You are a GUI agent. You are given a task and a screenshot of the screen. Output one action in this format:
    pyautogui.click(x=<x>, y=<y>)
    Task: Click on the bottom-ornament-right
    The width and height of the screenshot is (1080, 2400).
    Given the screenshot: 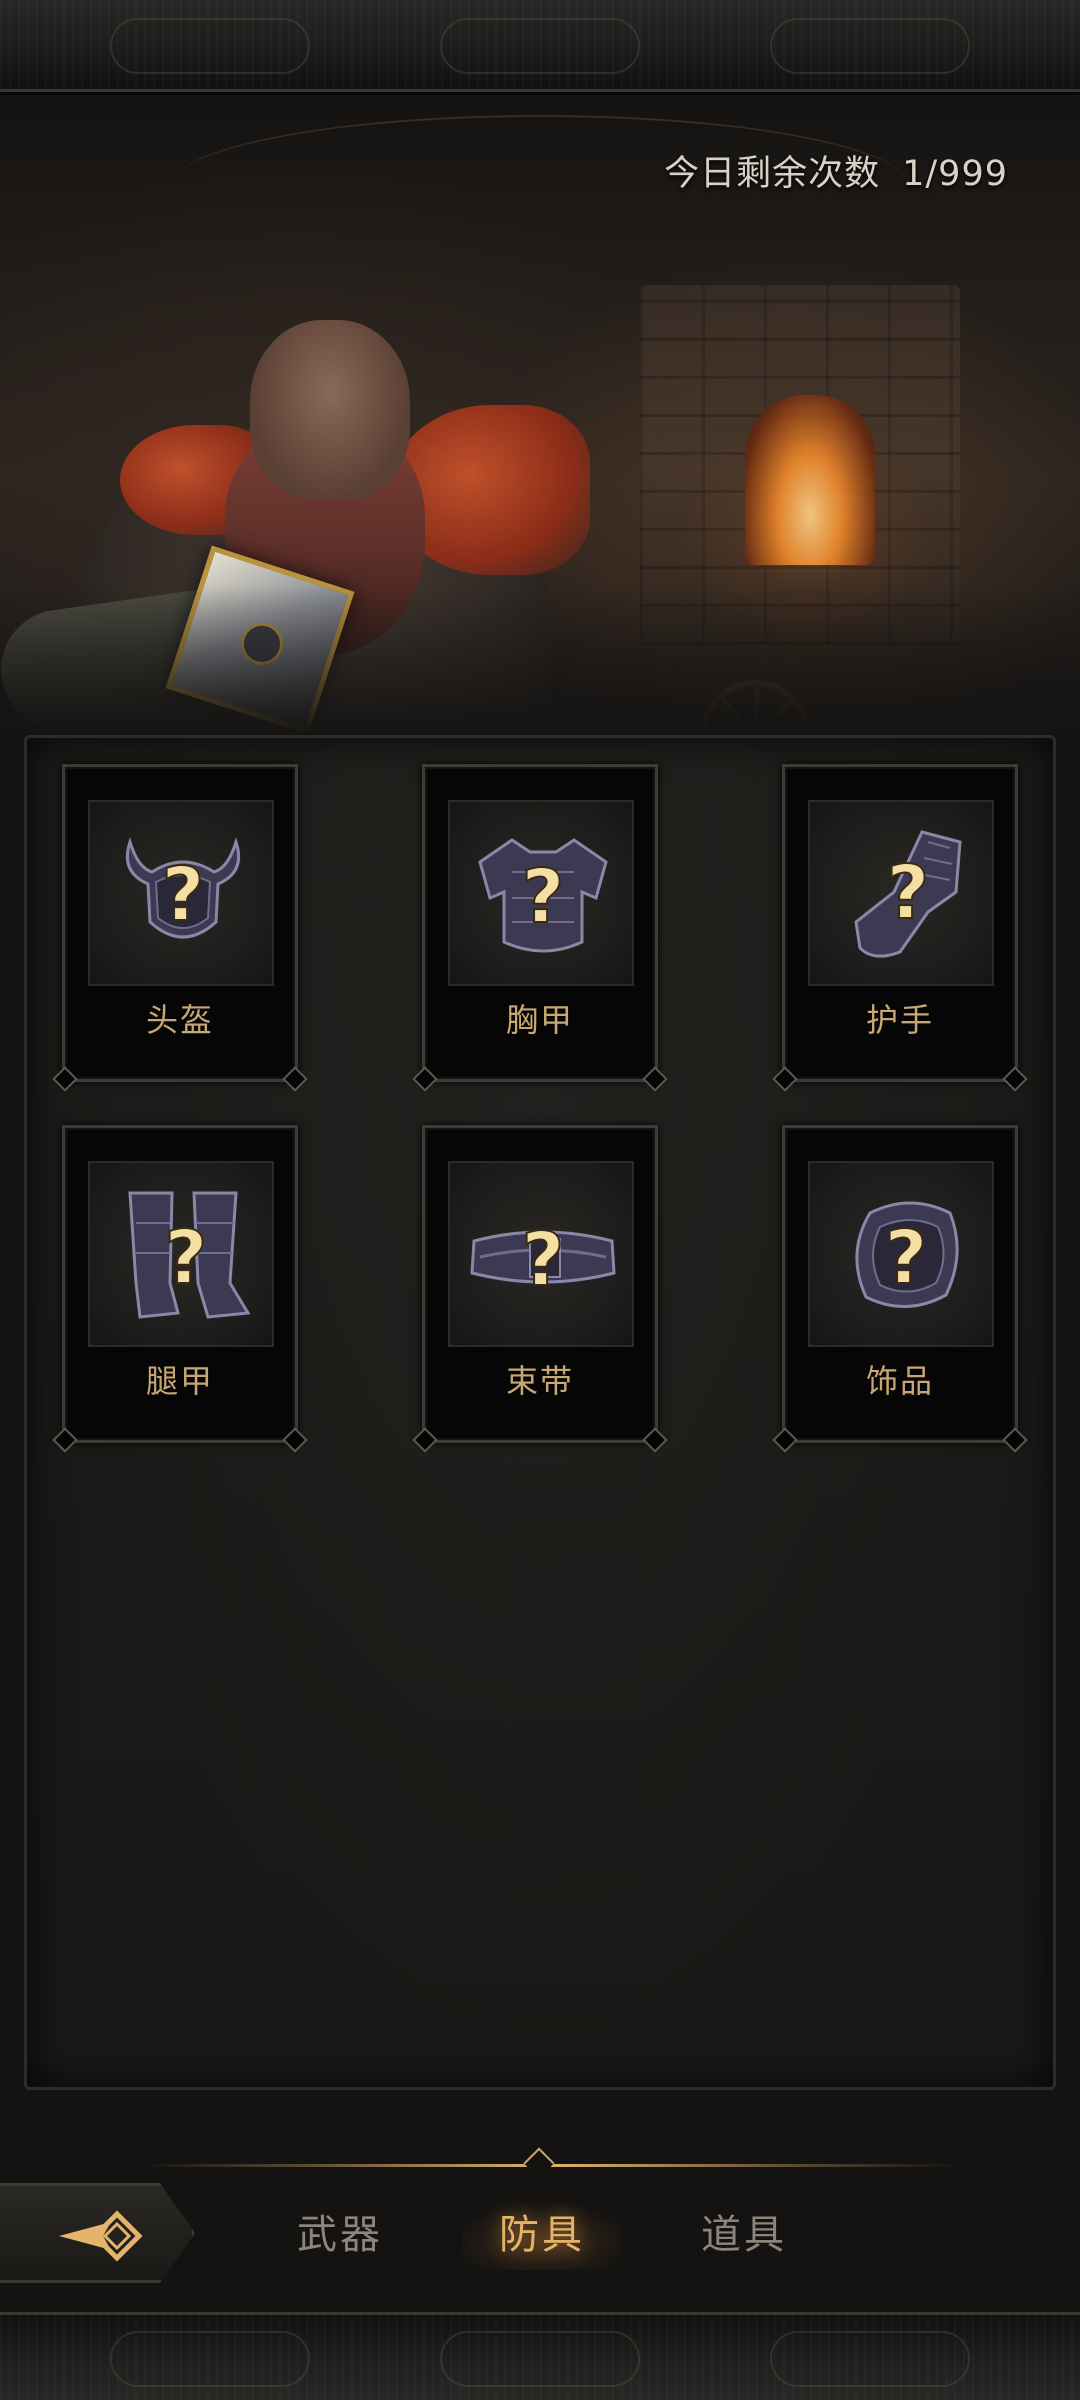 What is the action you would take?
    pyautogui.click(x=870, y=2359)
    